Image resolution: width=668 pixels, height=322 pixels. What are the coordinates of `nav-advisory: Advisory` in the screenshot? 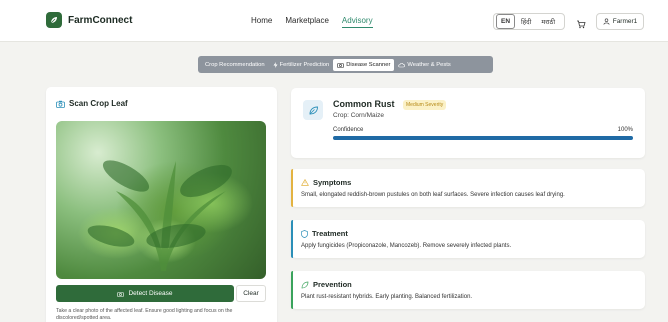 It's located at (357, 22).